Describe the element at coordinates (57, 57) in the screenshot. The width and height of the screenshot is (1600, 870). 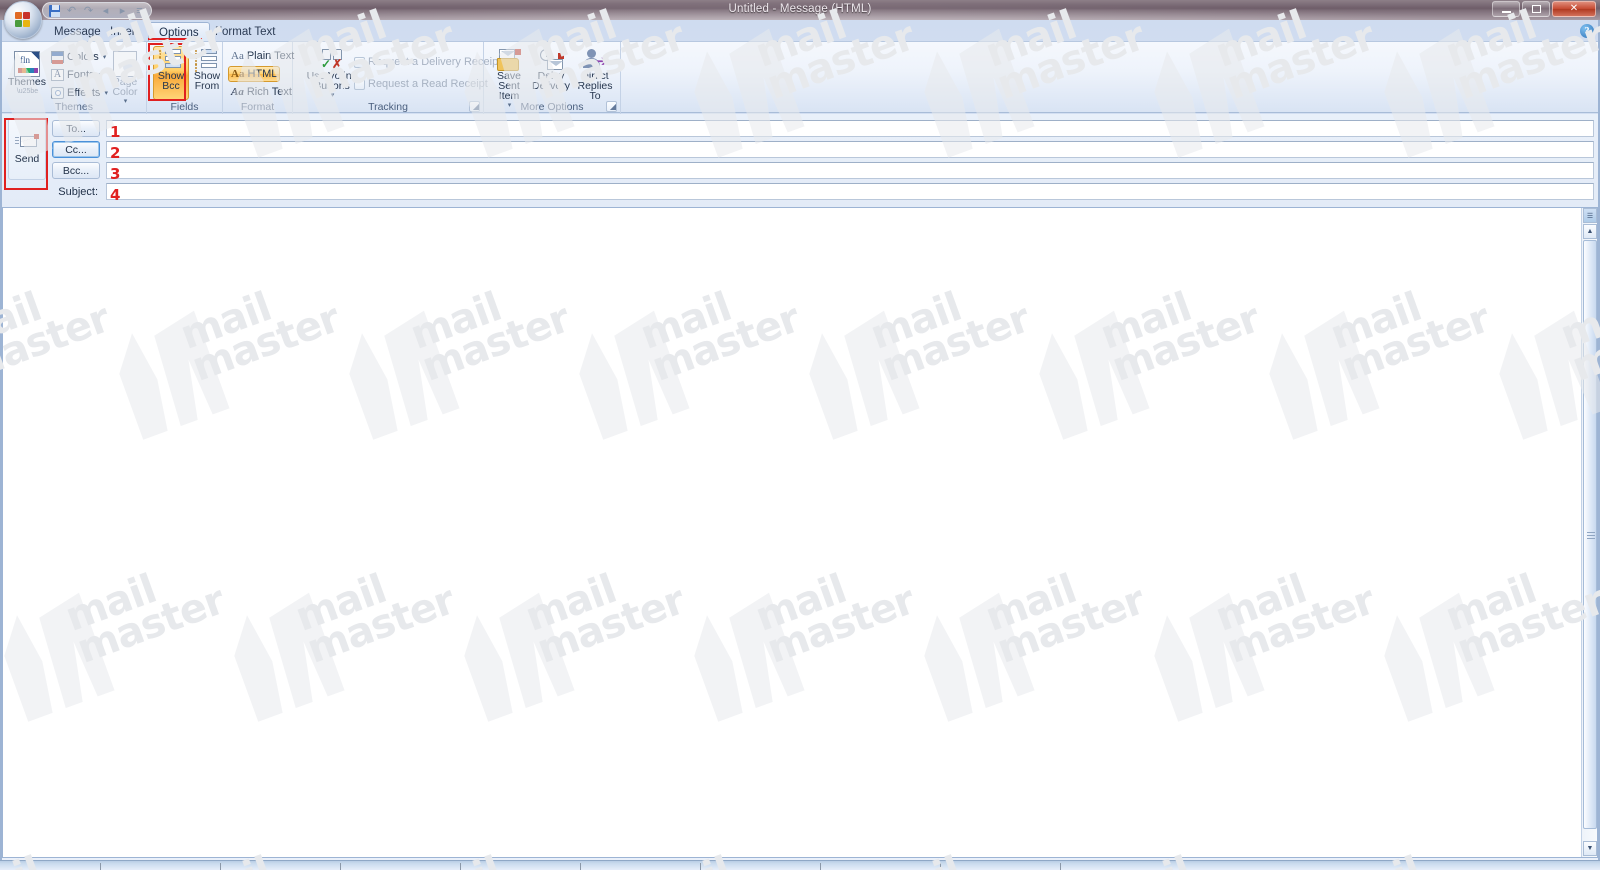
I see `colors-icon` at that location.